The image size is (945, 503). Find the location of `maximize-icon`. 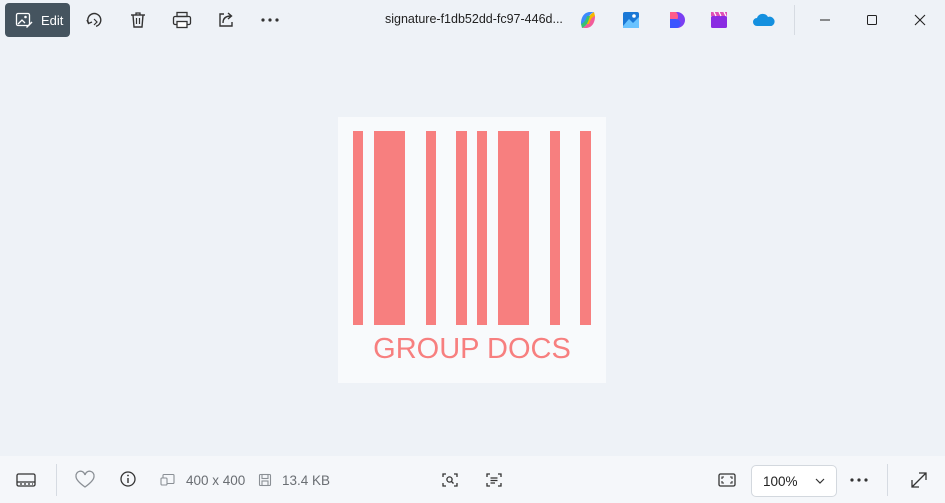

maximize-icon is located at coordinates (872, 20).